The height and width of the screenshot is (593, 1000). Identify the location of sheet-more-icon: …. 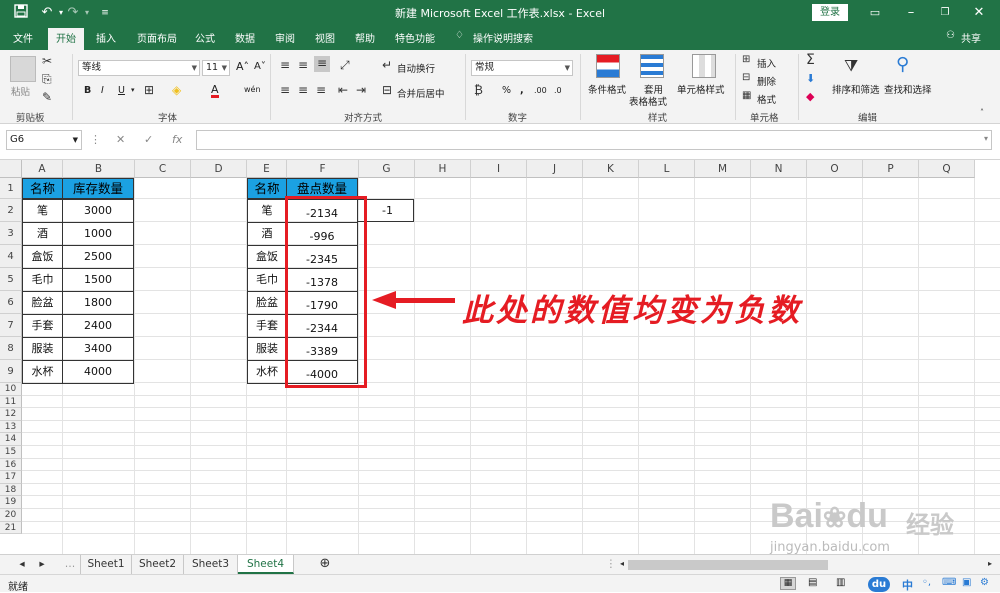
(70, 564).